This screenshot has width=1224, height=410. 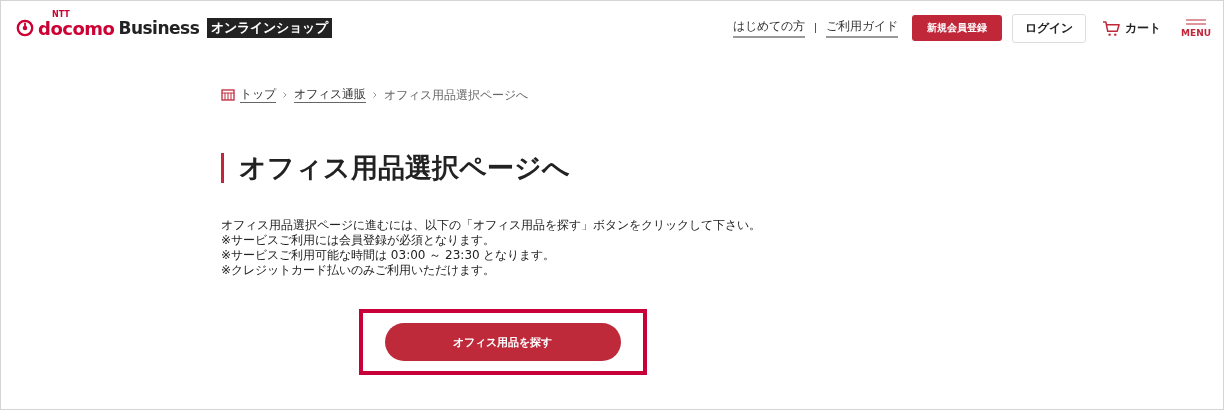 What do you see at coordinates (456, 95) in the screenshot?
I see `breadcrumb-current: オフィス用品選択ページへ` at bounding box center [456, 95].